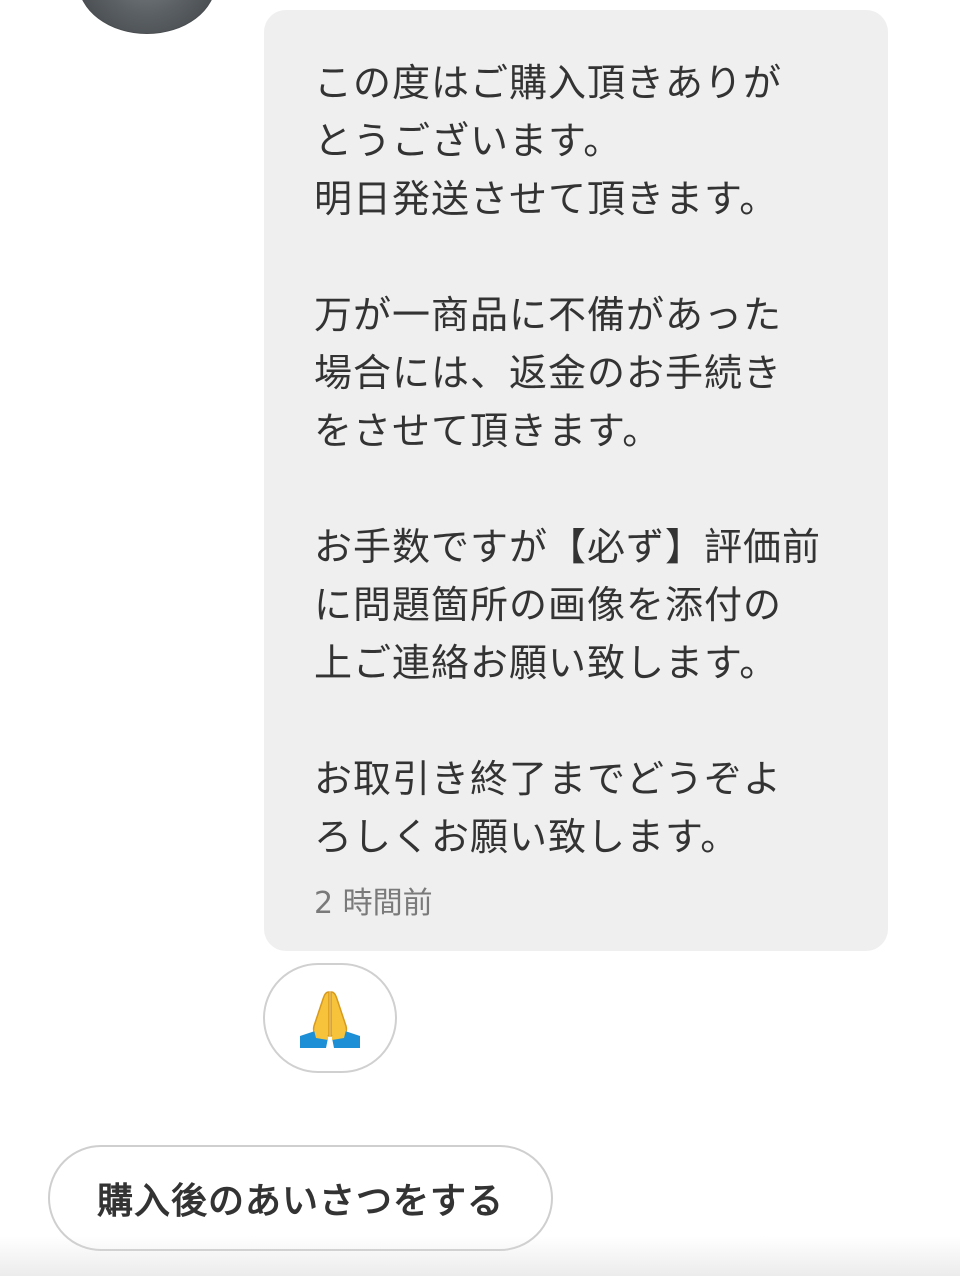 This screenshot has height=1276, width=960. Describe the element at coordinates (300, 1198) in the screenshot. I see `post-purchase-greeting-button: 購入後のあいさつをする` at that location.